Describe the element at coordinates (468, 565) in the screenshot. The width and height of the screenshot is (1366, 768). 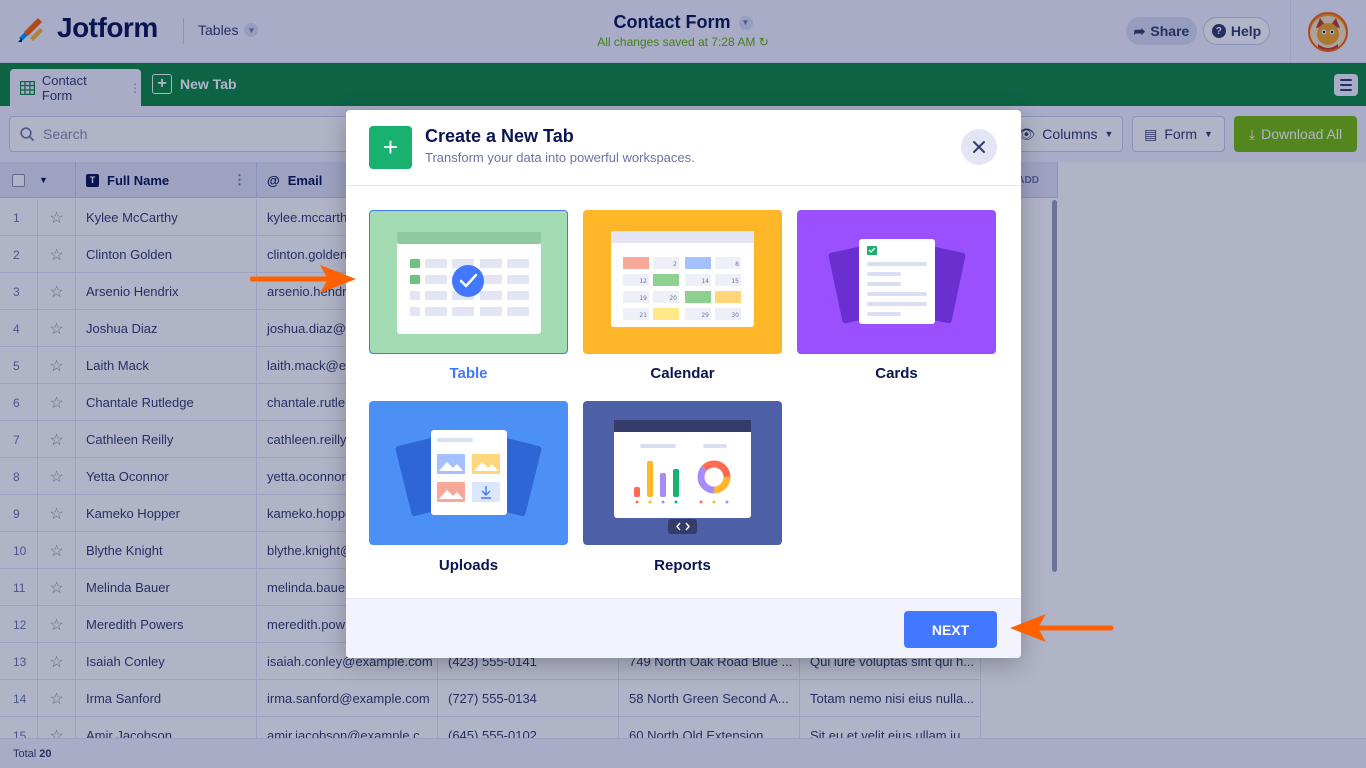
I see `option-uploads-label: Uploads` at that location.